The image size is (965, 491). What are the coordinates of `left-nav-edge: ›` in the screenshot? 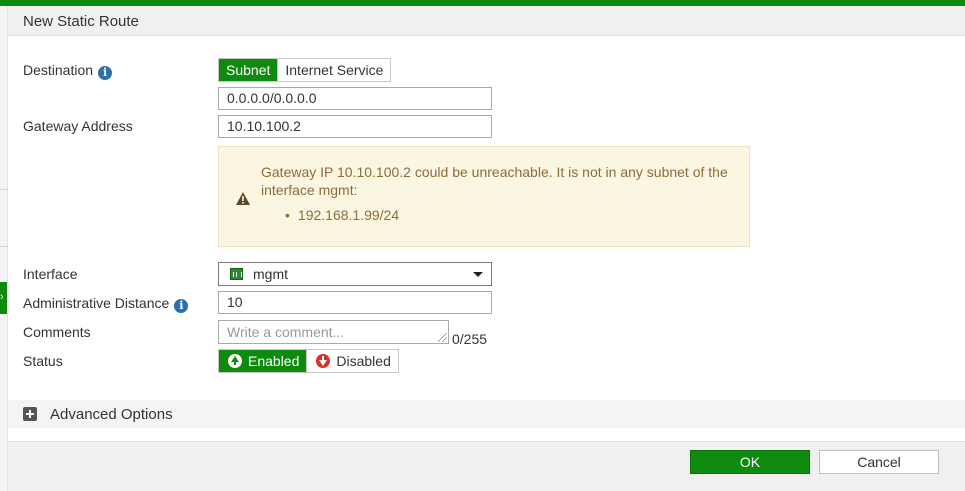 It's located at (4, 248).